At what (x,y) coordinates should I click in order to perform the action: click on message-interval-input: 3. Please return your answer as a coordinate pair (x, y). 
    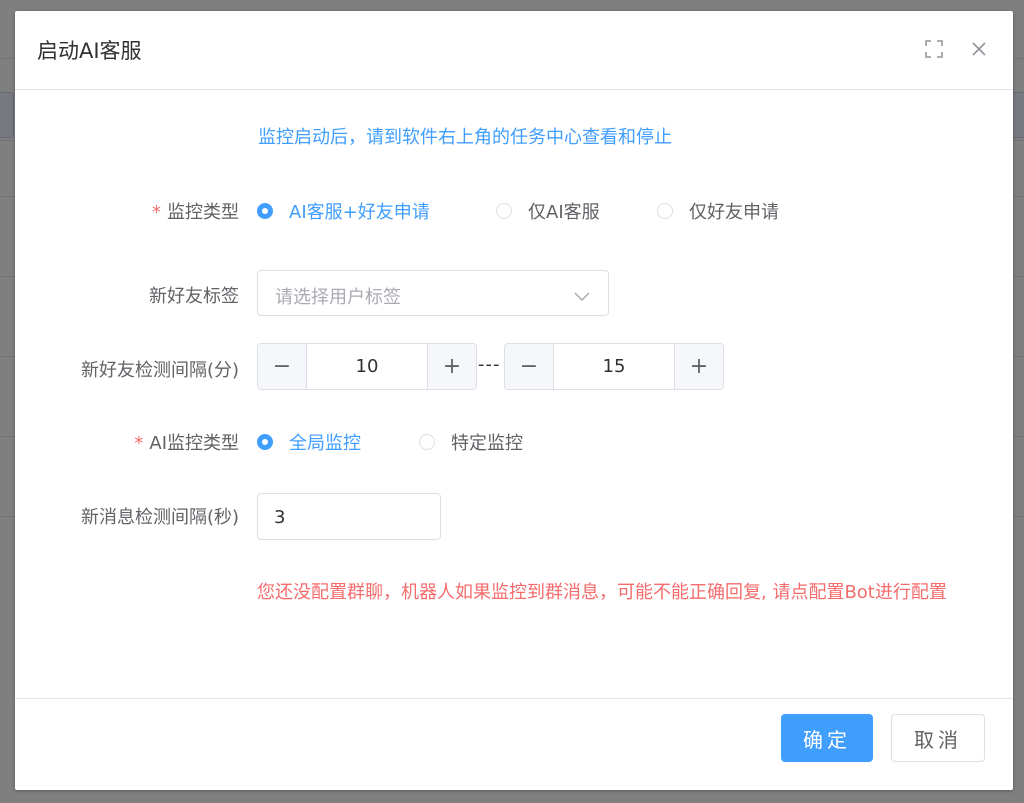
    Looking at the image, I should click on (349, 516).